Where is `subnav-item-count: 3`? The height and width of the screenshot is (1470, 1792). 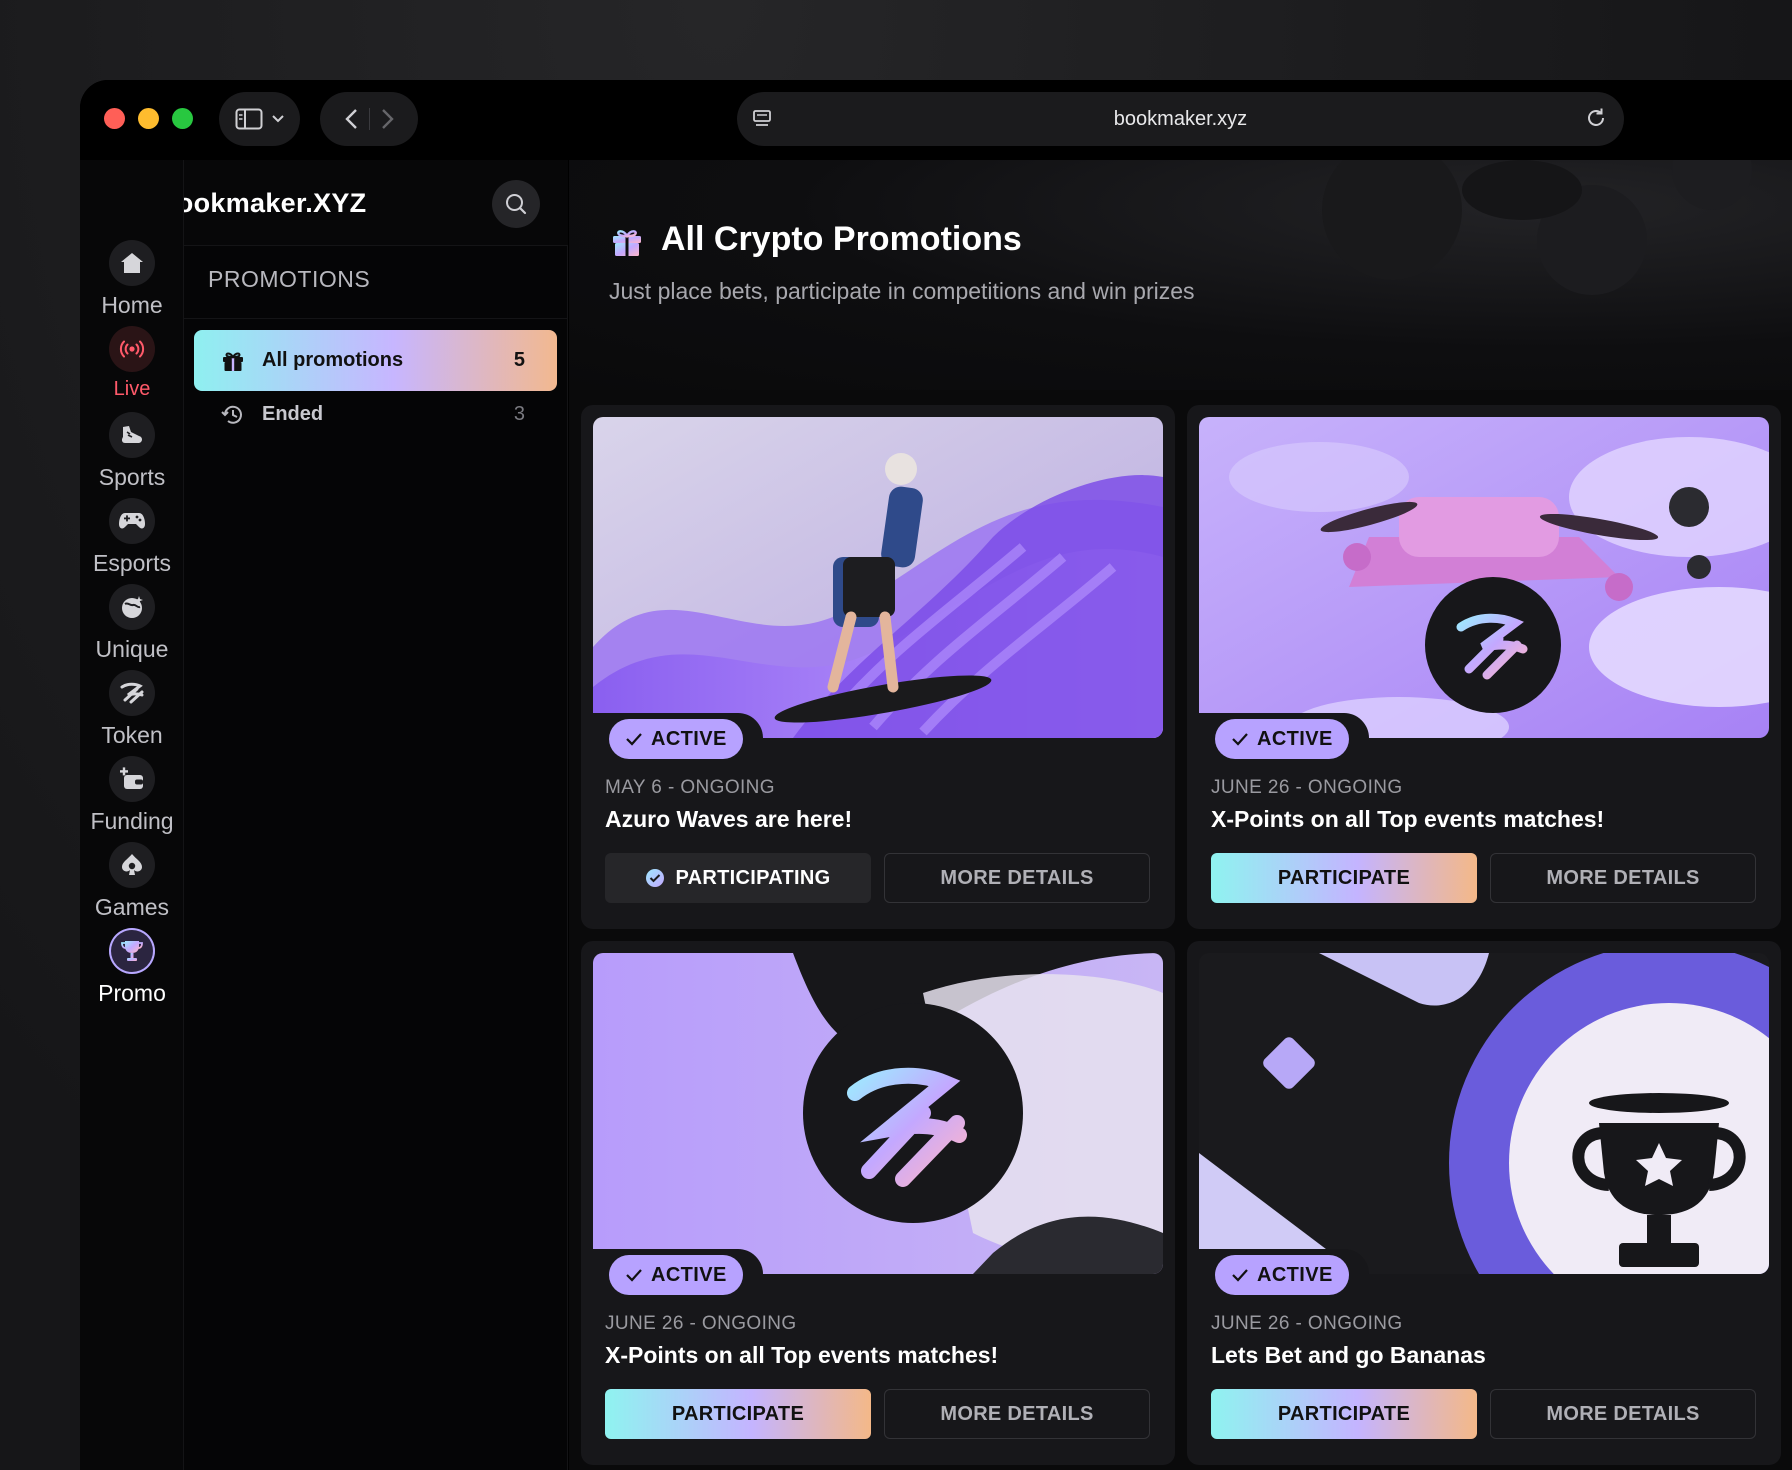
subnav-item-count: 3 is located at coordinates (519, 414).